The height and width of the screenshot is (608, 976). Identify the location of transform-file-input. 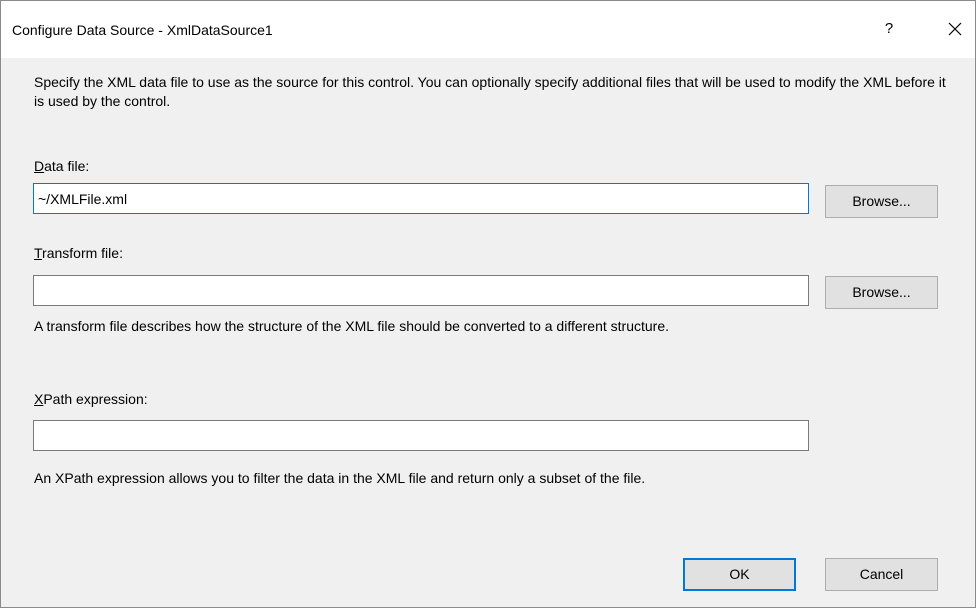
(421, 290).